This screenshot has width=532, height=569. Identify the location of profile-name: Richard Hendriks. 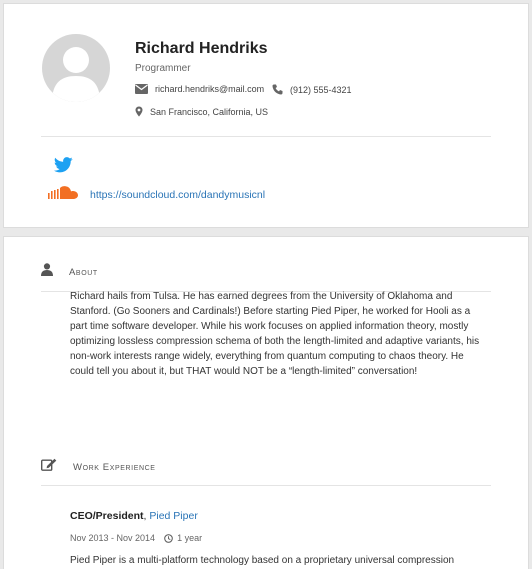
(201, 48).